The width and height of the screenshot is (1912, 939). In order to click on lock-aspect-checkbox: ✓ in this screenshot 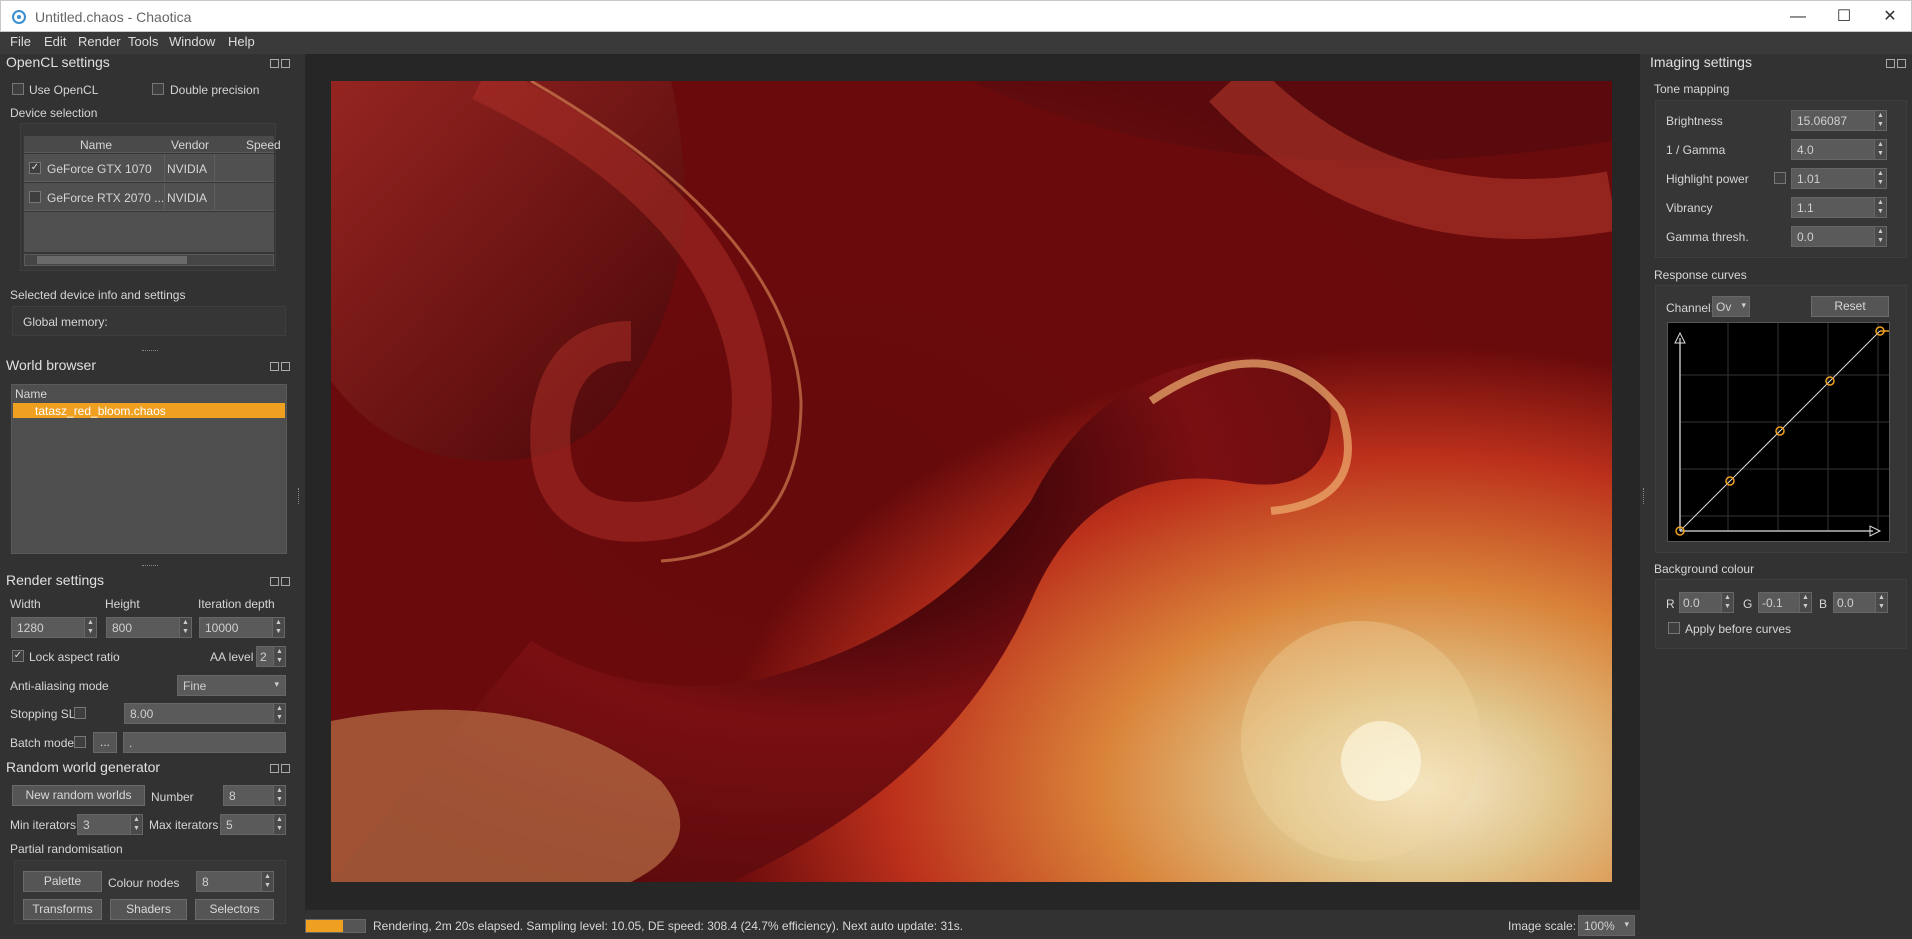, I will do `click(18, 656)`.